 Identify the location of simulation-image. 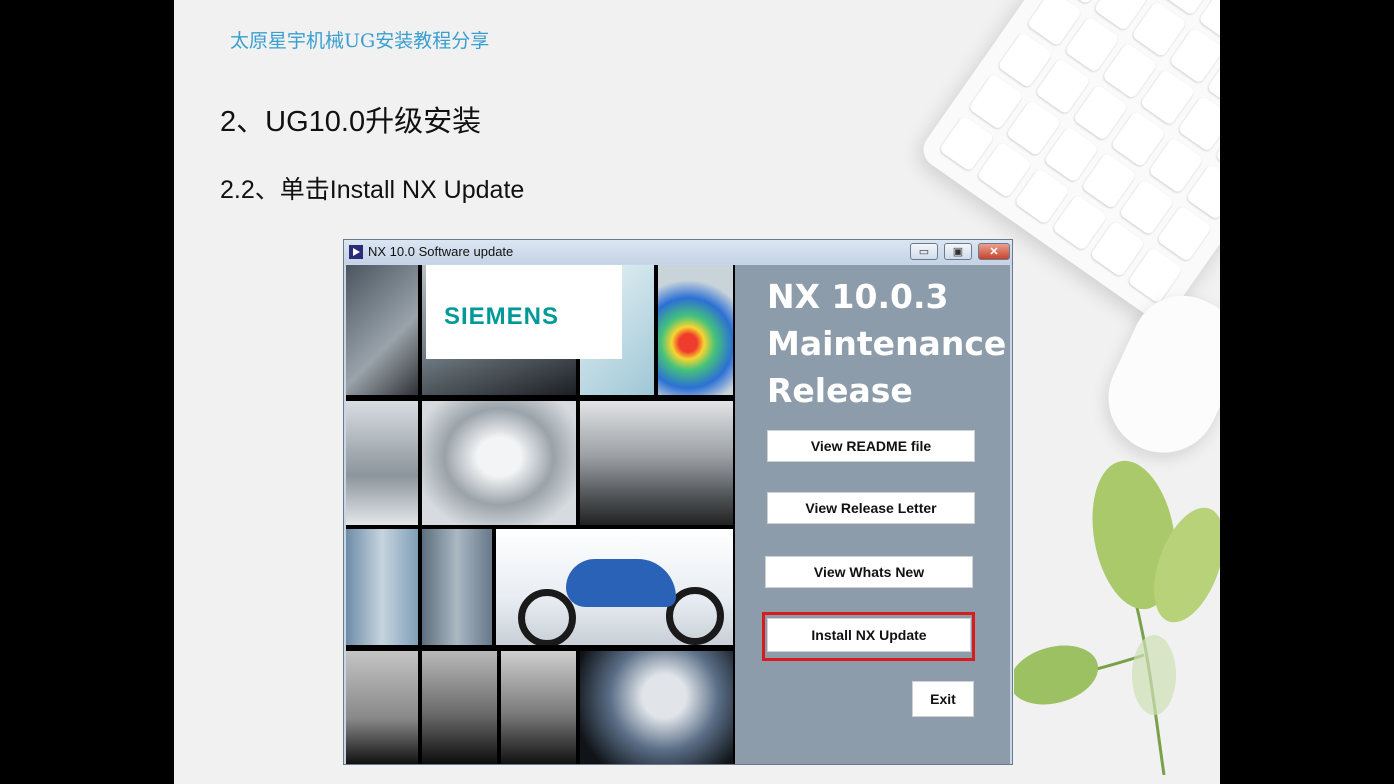
(695, 330).